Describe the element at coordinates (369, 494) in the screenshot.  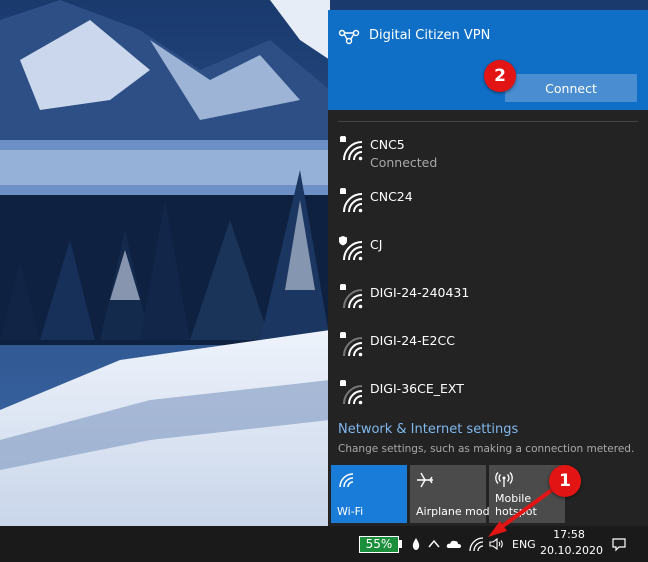
I see `wifi-toggle-tile: Wi-Fi` at that location.